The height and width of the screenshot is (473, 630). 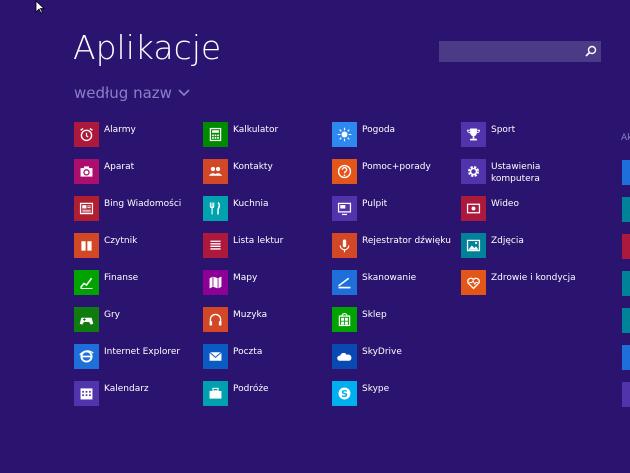 I want to click on headphones-icon, so click(x=215, y=319).